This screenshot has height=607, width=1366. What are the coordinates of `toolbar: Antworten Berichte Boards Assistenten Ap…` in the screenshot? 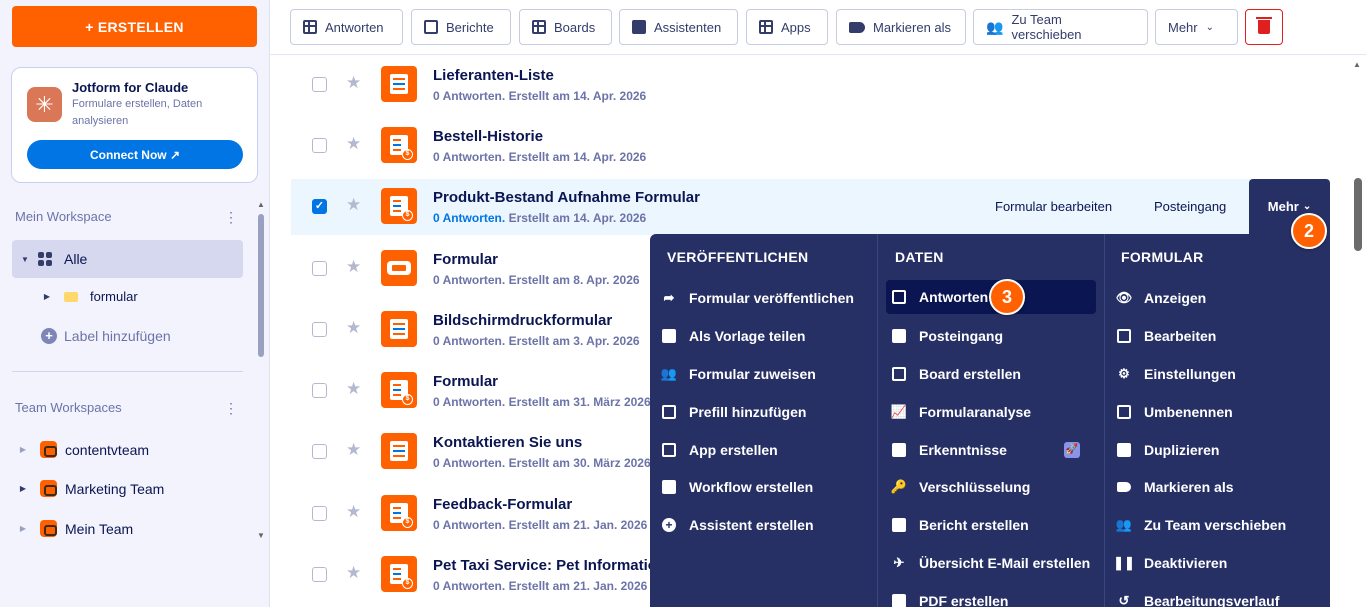 It's located at (818, 27).